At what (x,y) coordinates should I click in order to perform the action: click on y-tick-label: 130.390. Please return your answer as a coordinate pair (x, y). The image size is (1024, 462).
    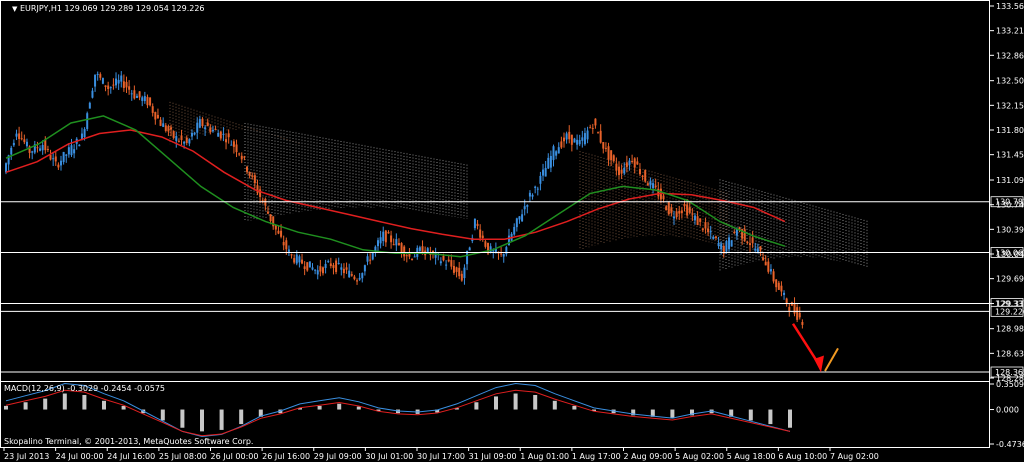
    Looking at the image, I should click on (1010, 229).